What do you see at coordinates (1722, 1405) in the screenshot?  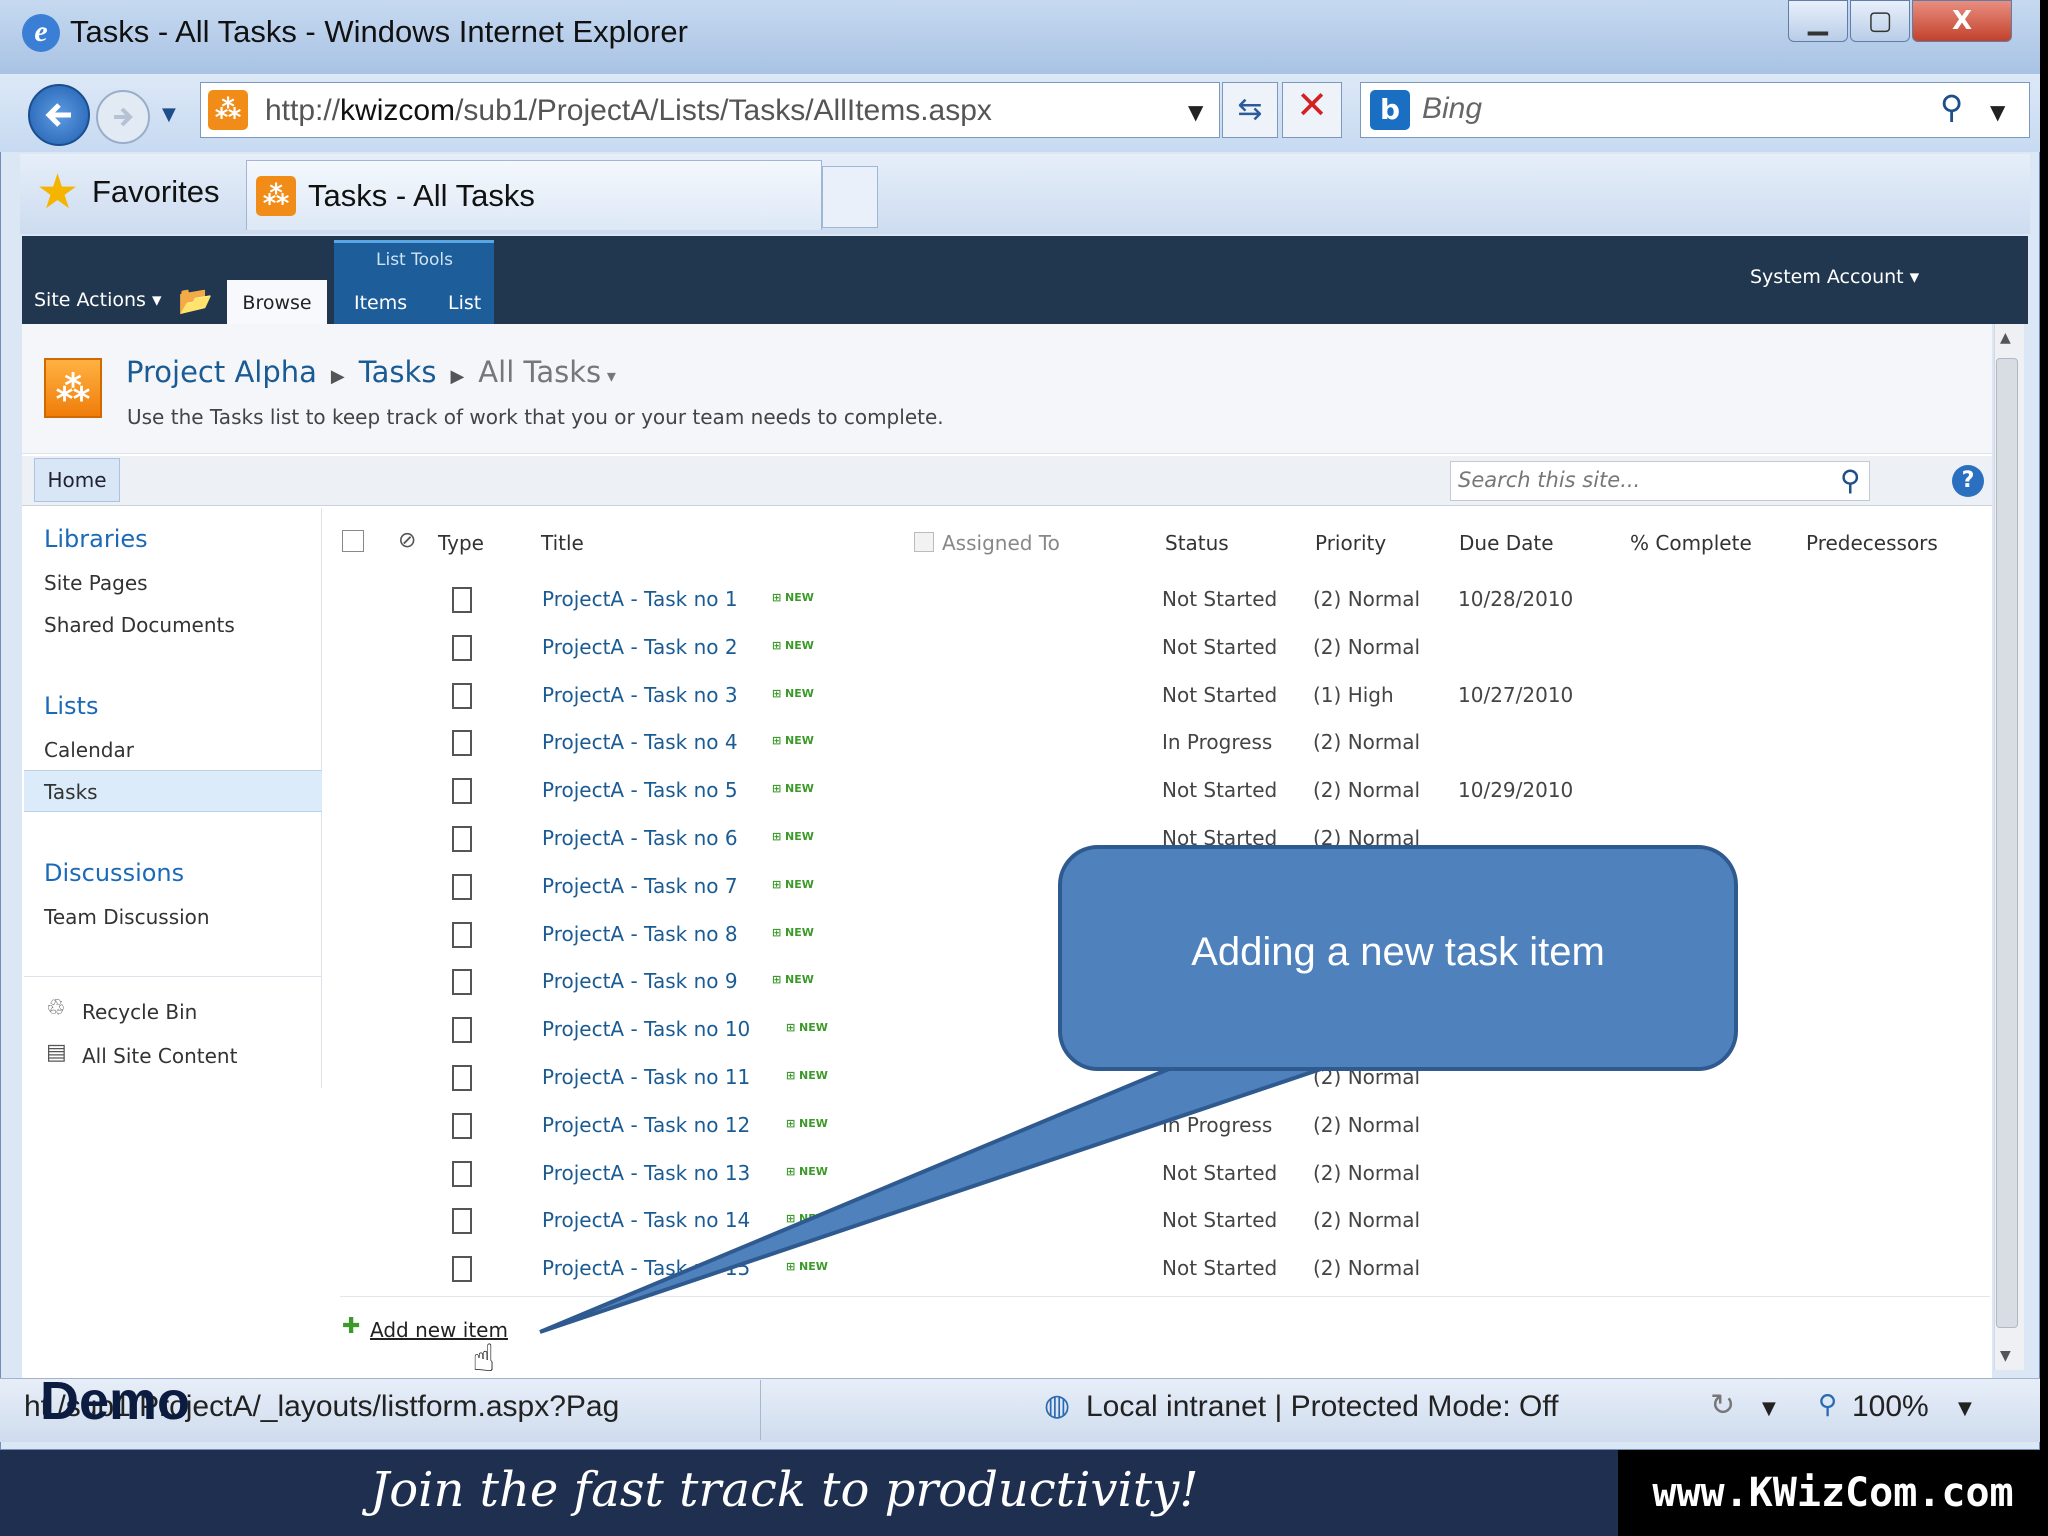 I see `cycle-icon: ↻` at bounding box center [1722, 1405].